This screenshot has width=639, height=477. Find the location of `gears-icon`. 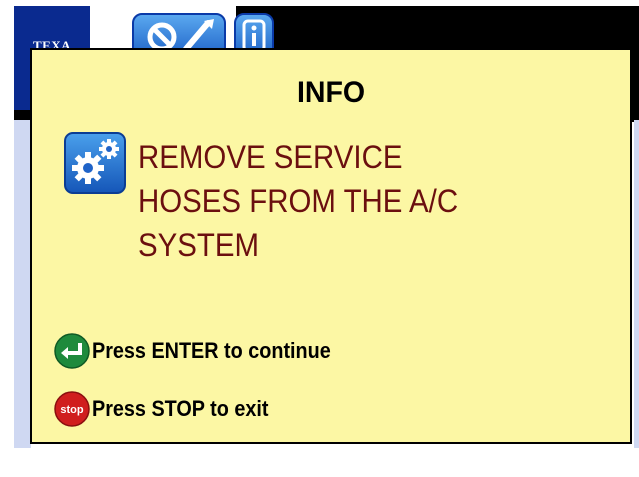

gears-icon is located at coordinates (95, 163).